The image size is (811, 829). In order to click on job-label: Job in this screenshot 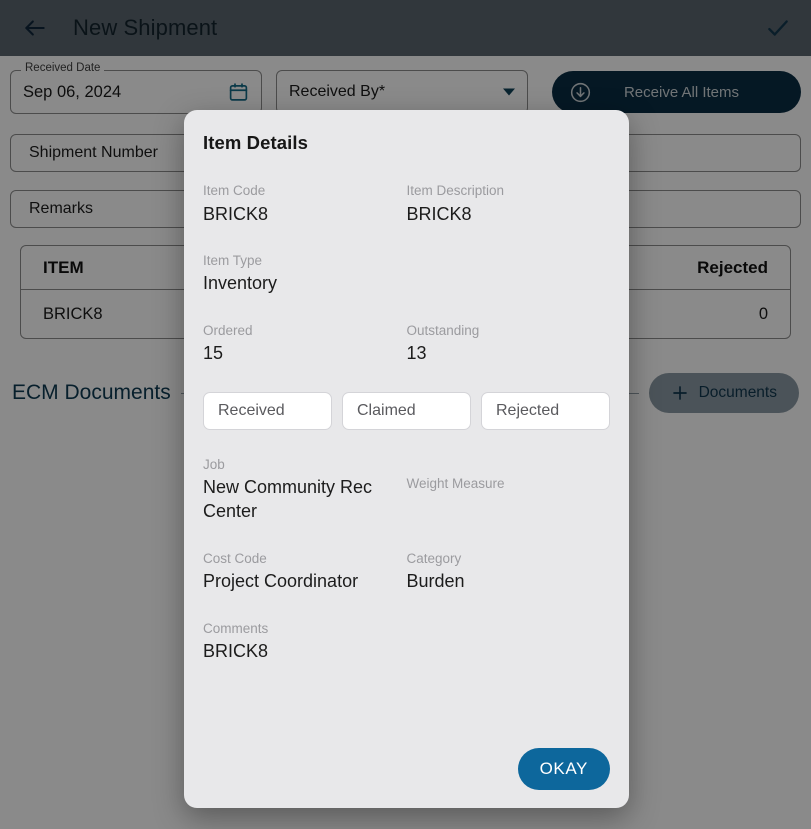, I will do `click(214, 464)`.